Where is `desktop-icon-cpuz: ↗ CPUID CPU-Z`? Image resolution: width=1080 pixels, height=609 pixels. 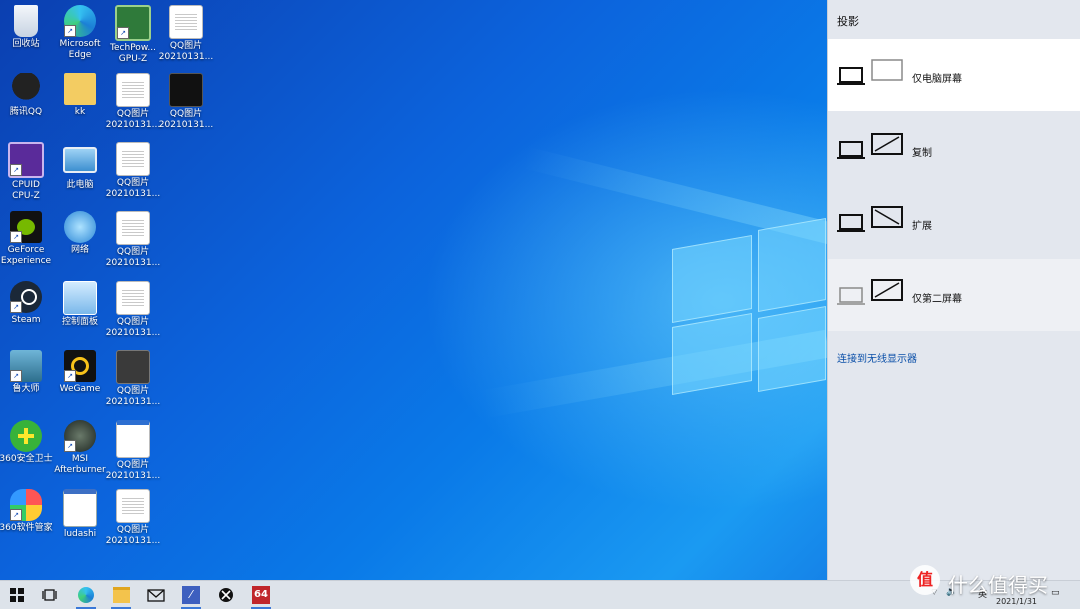
desktop-icon-cpuz: ↗ CPUID CPU-Z is located at coordinates (28, 172).